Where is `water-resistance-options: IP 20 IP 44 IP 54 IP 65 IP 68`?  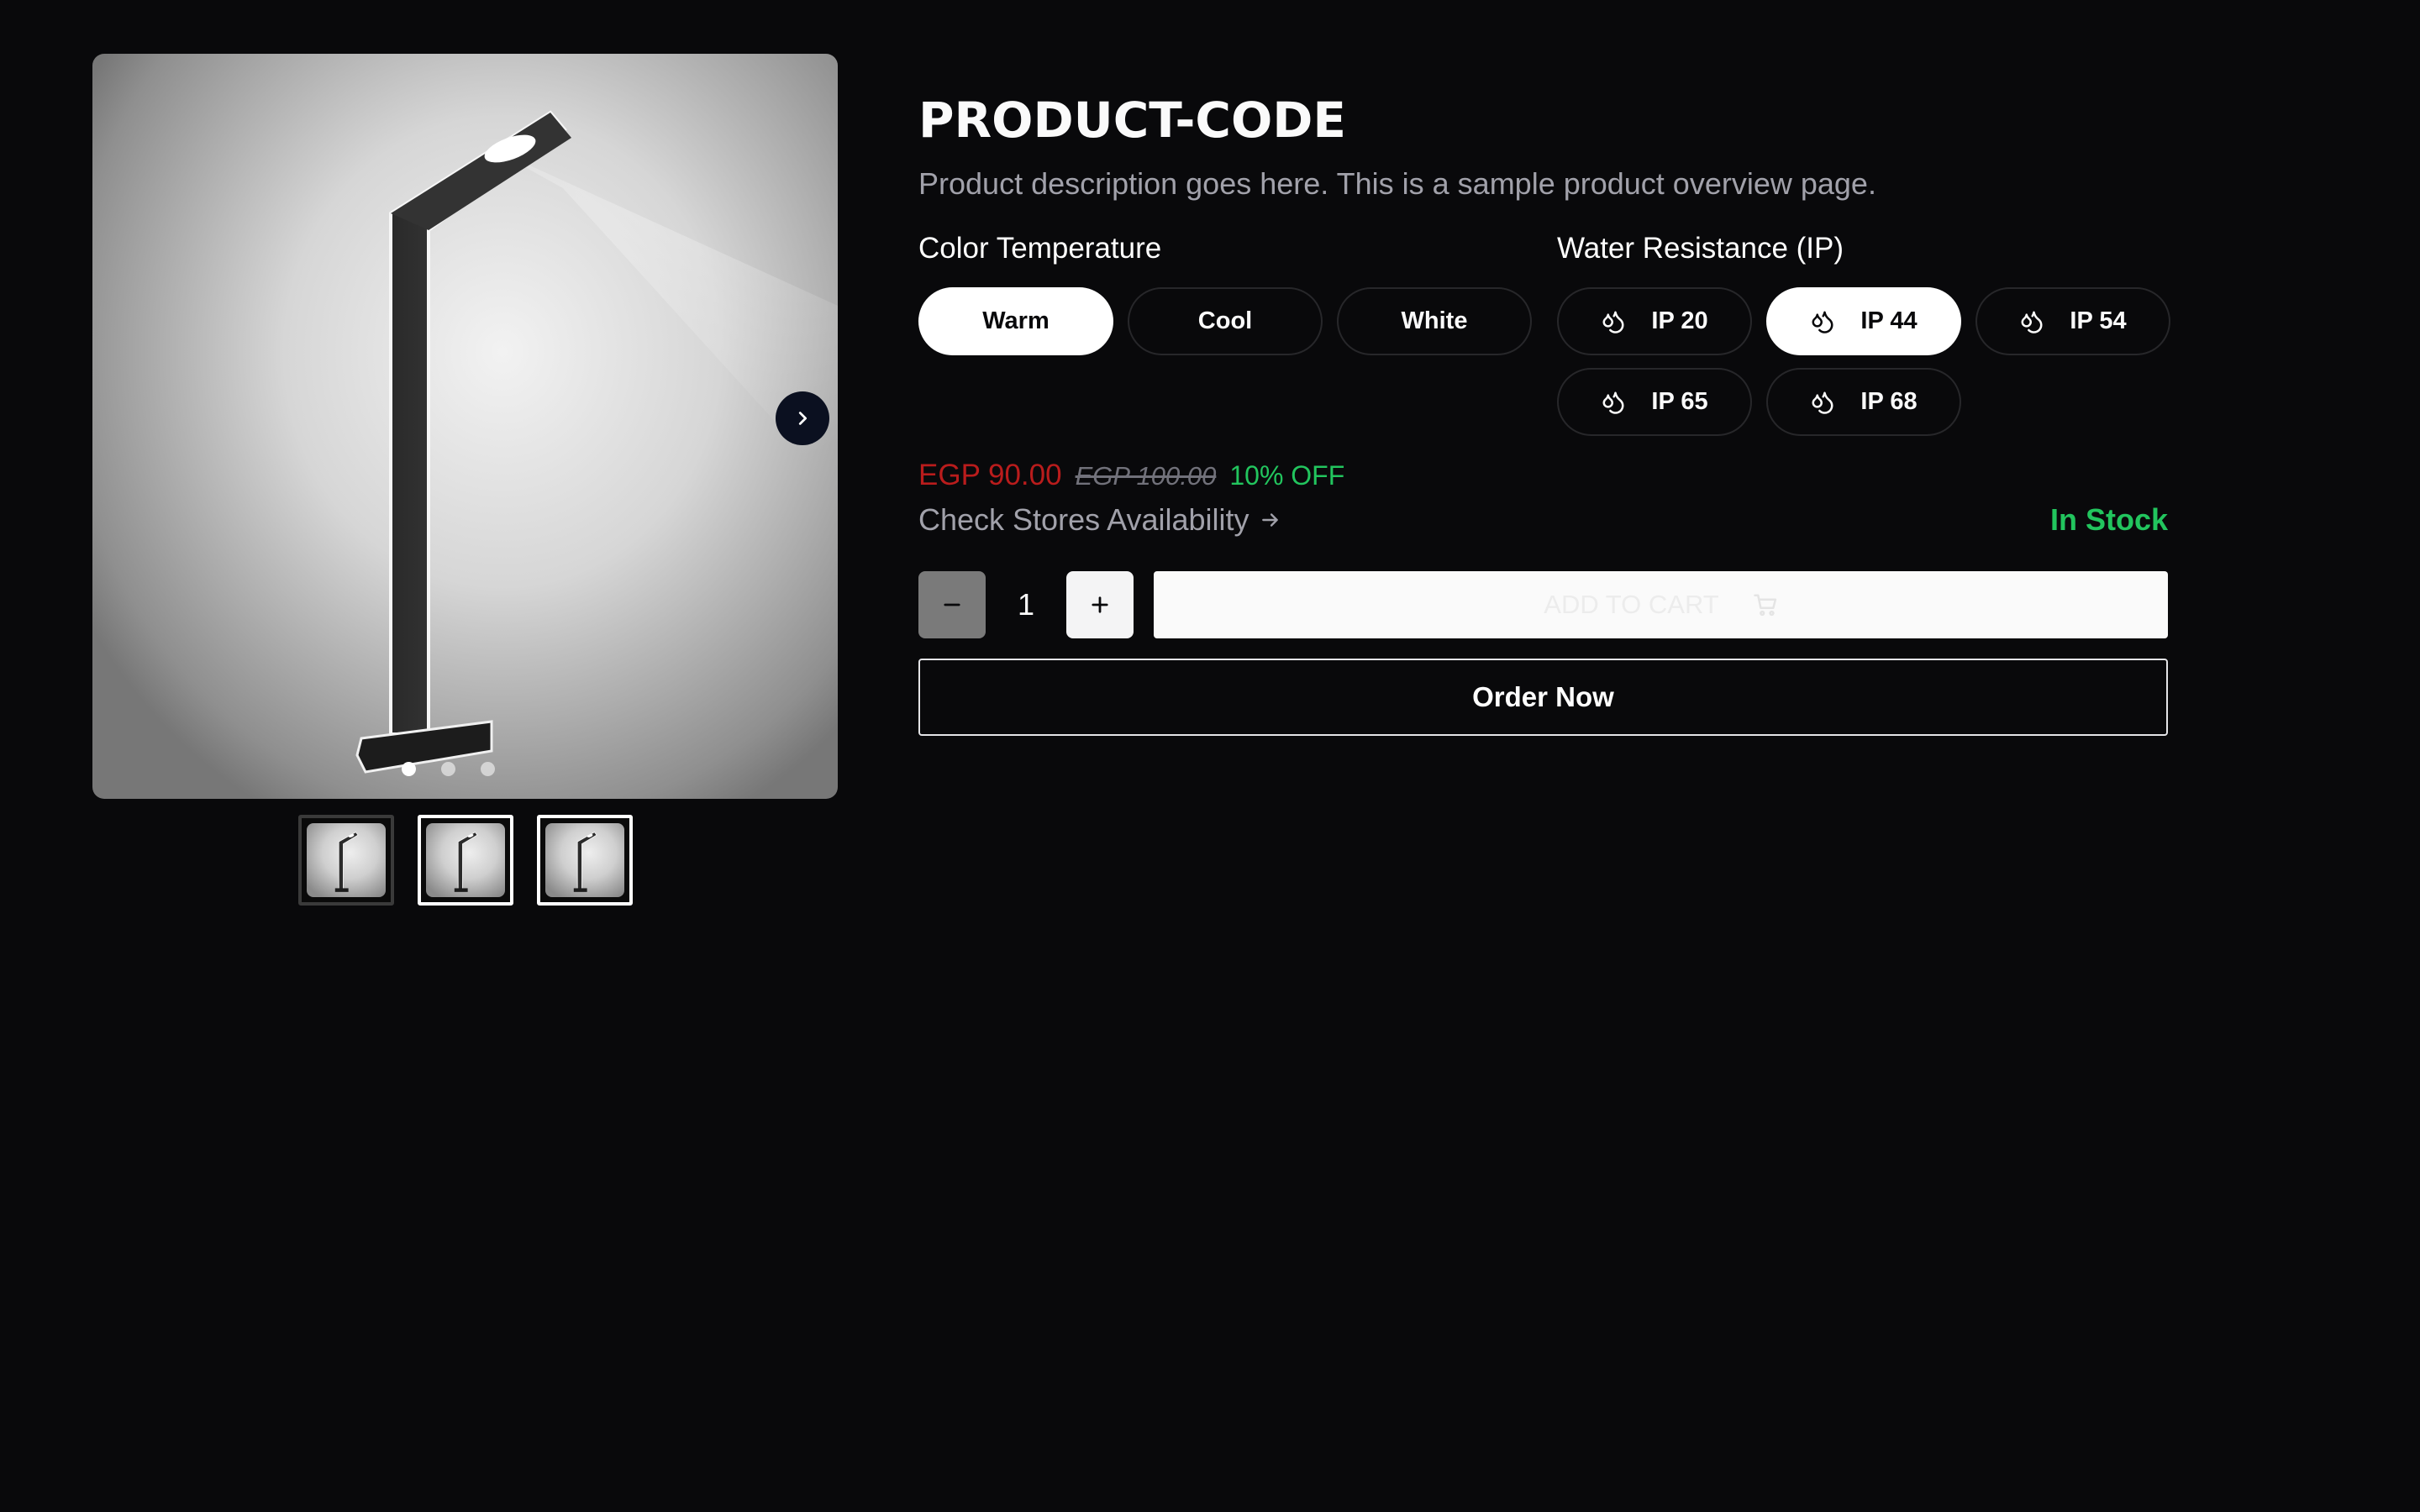
water-resistance-options: IP 20 IP 44 IP 54 IP 65 IP 68 is located at coordinates (1863, 361).